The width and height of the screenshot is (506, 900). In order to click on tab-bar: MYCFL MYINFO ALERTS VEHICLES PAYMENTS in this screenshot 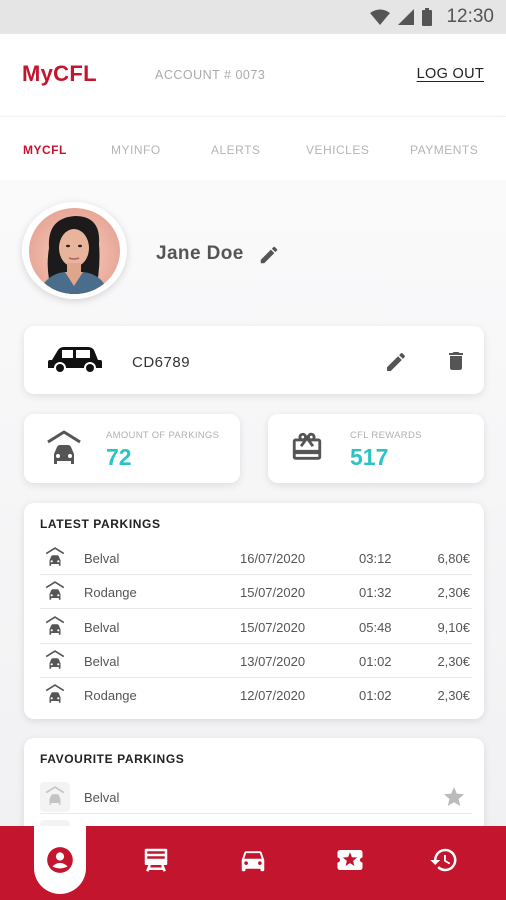, I will do `click(253, 148)`.